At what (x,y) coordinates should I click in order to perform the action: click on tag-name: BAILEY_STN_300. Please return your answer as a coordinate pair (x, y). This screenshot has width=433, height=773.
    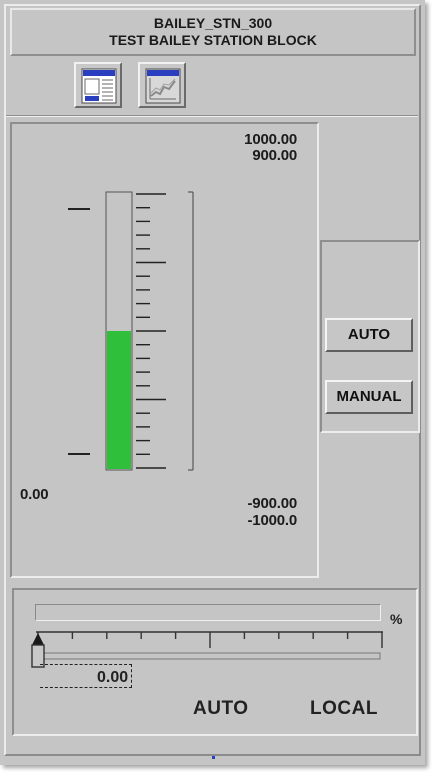
    Looking at the image, I should click on (213, 23).